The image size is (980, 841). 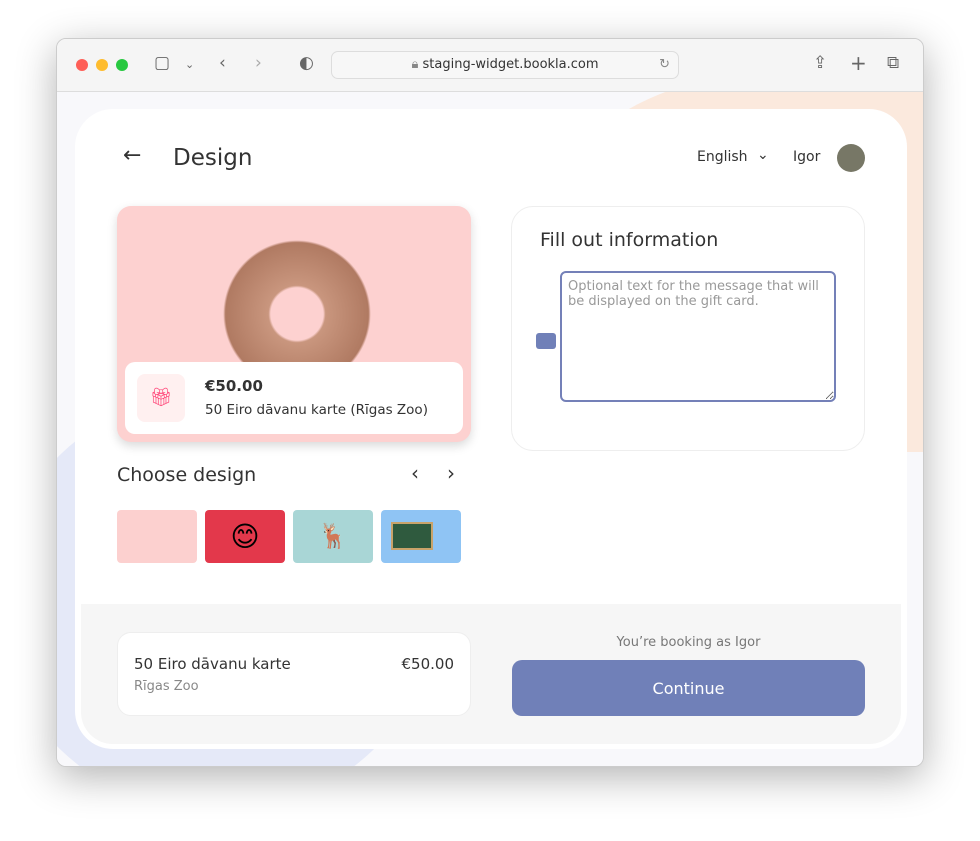 What do you see at coordinates (851, 158) in the screenshot?
I see `avatar` at bounding box center [851, 158].